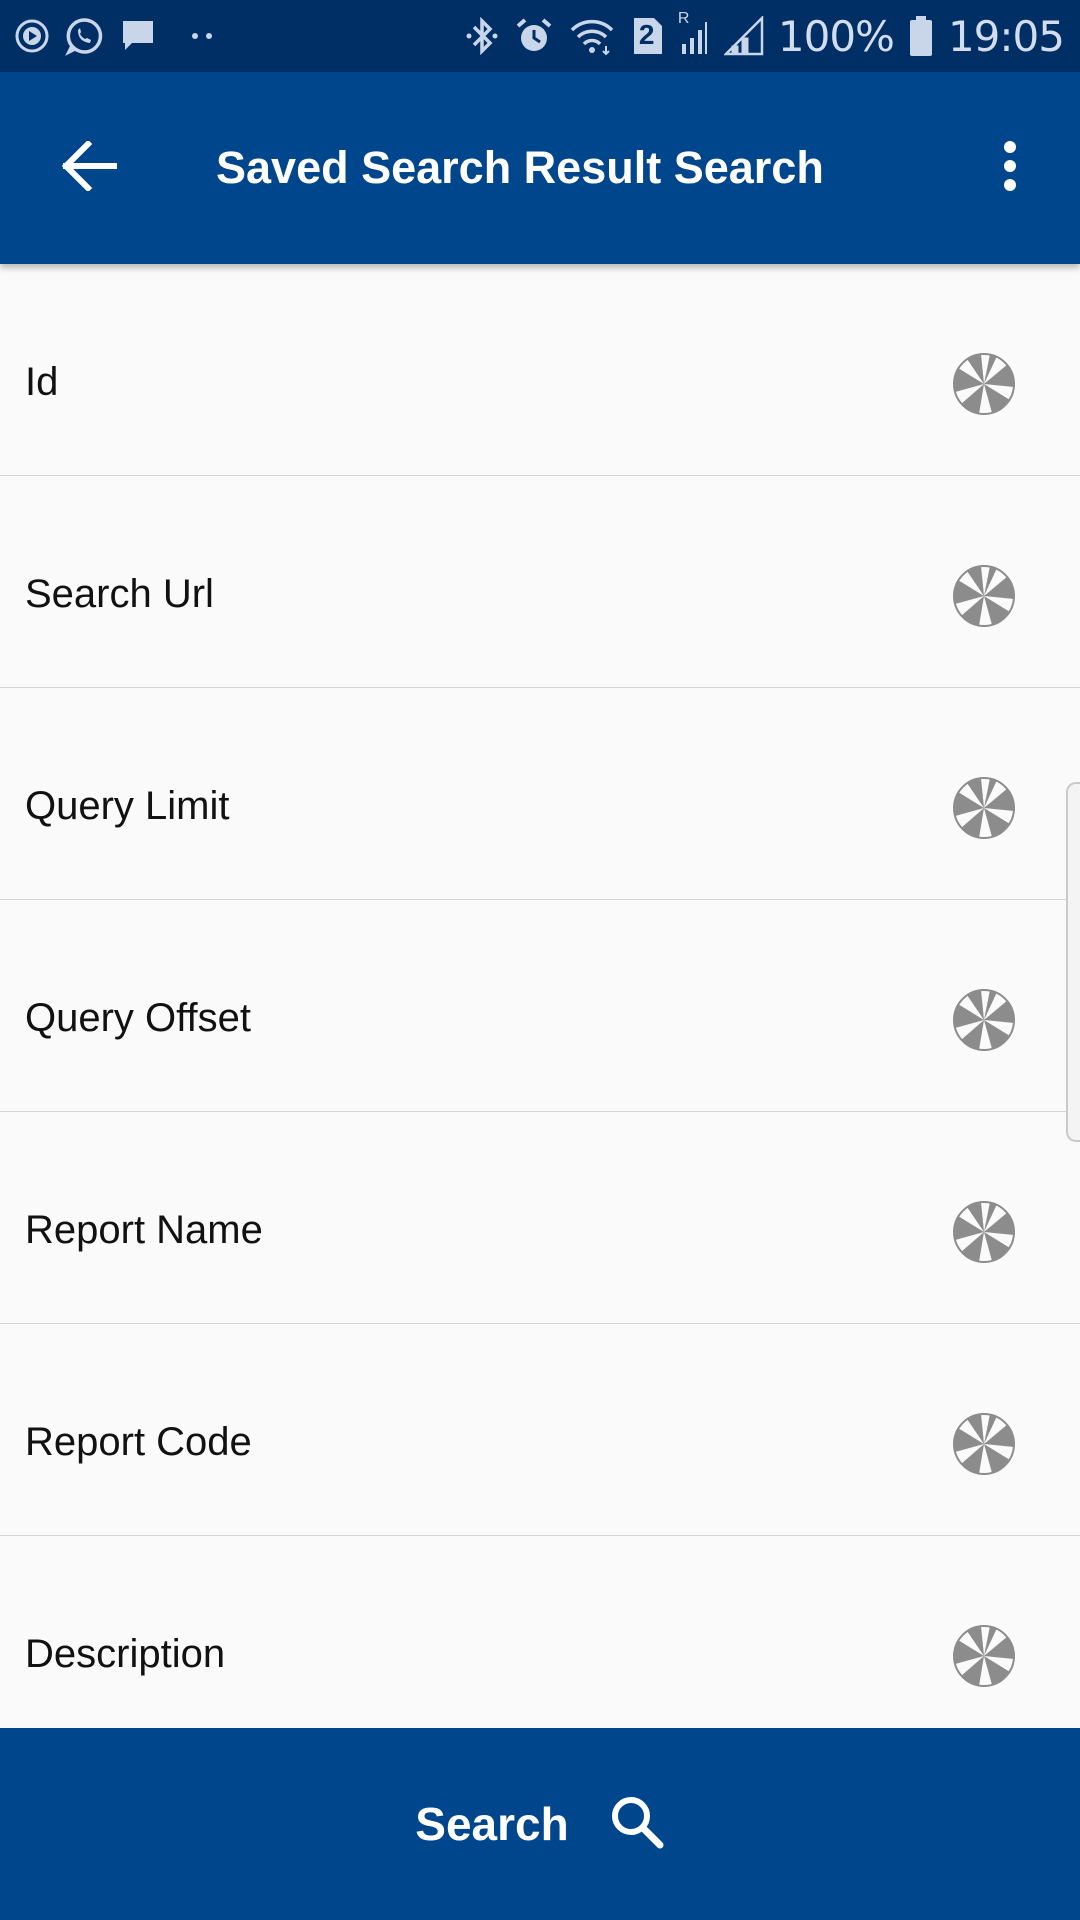 The height and width of the screenshot is (1920, 1080). I want to click on wifi-icon, so click(592, 36).